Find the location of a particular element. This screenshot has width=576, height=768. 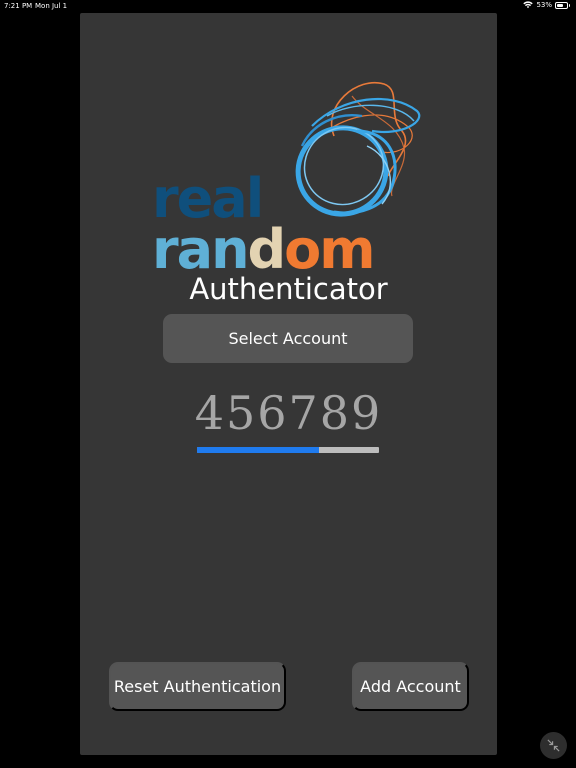

realrandom-logo: real random is located at coordinates (287, 176).